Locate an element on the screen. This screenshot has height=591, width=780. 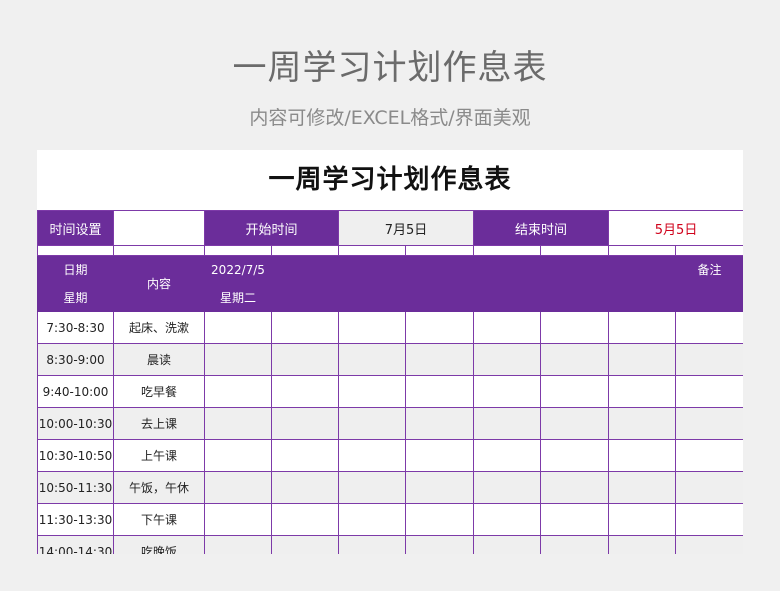
notes-blank is located at coordinates (709, 297).